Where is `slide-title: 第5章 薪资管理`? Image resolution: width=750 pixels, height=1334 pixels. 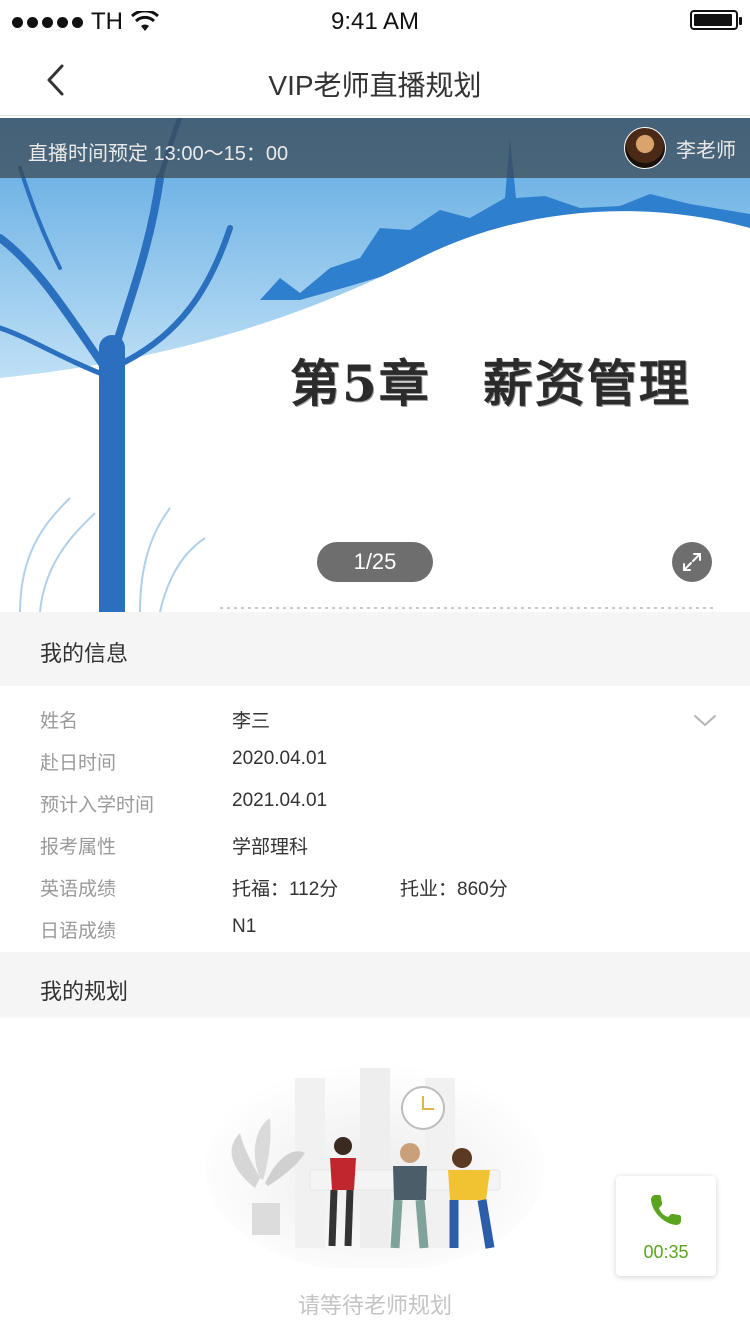
slide-title: 第5章 薪资管理 is located at coordinates (490, 383).